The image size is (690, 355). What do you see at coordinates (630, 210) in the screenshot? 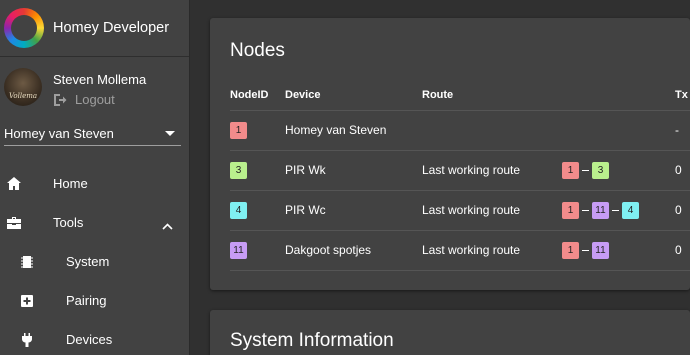
I see `route-hop-badge: 4` at bounding box center [630, 210].